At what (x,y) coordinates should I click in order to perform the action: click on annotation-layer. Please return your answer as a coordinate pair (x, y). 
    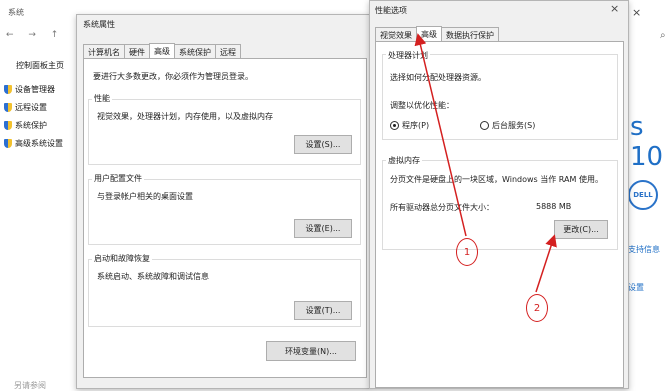
    Looking at the image, I should click on (485, 163).